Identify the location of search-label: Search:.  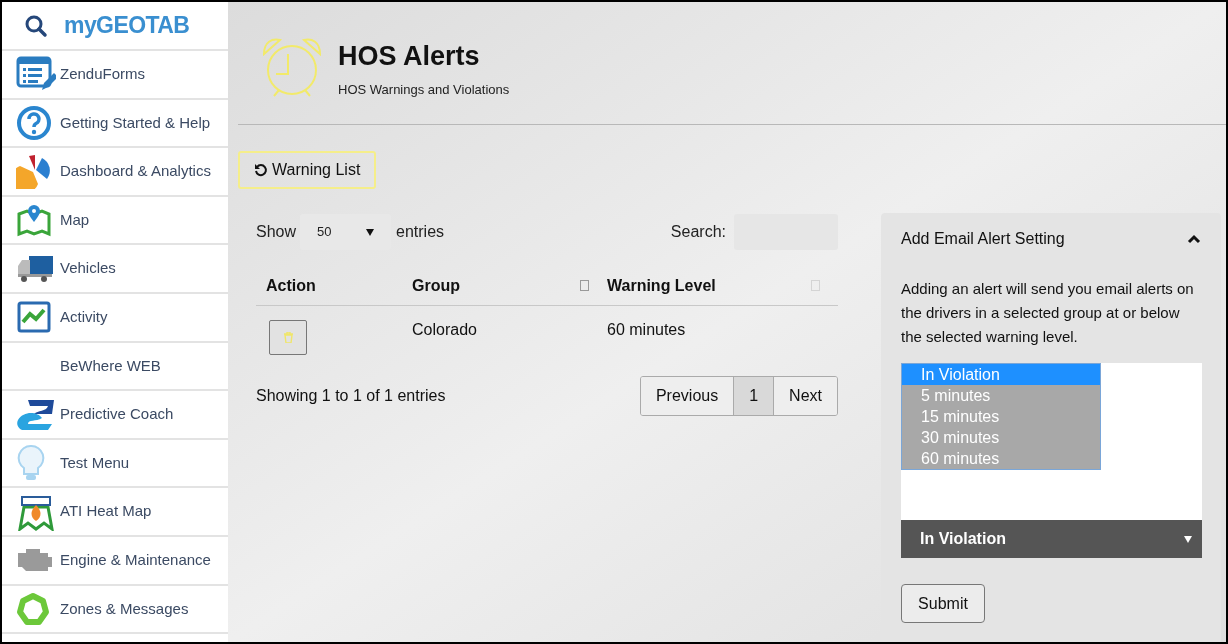
(698, 232).